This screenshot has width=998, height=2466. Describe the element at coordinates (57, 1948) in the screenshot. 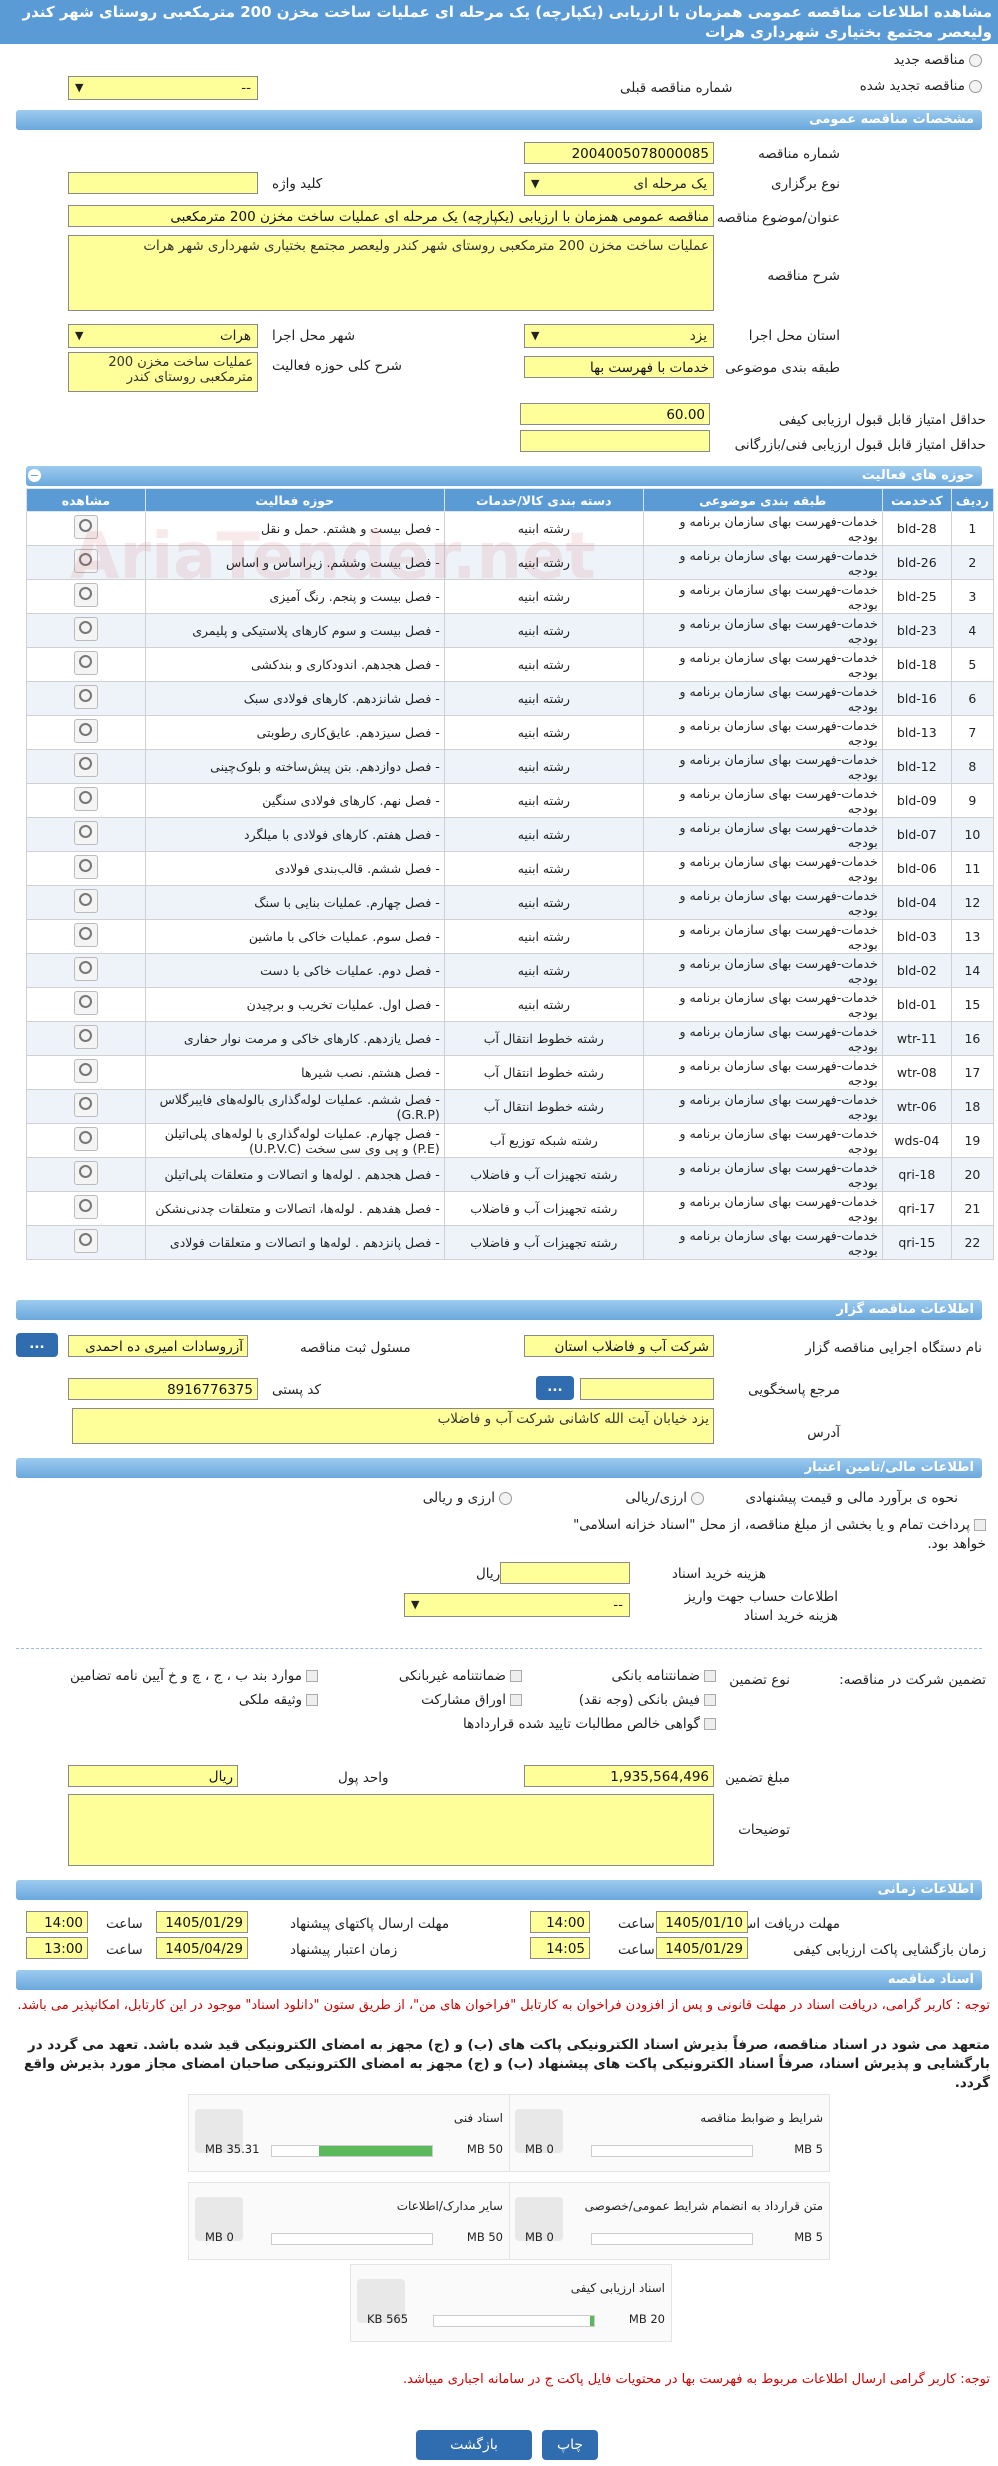

I see `validity-time-field: 13:00` at that location.